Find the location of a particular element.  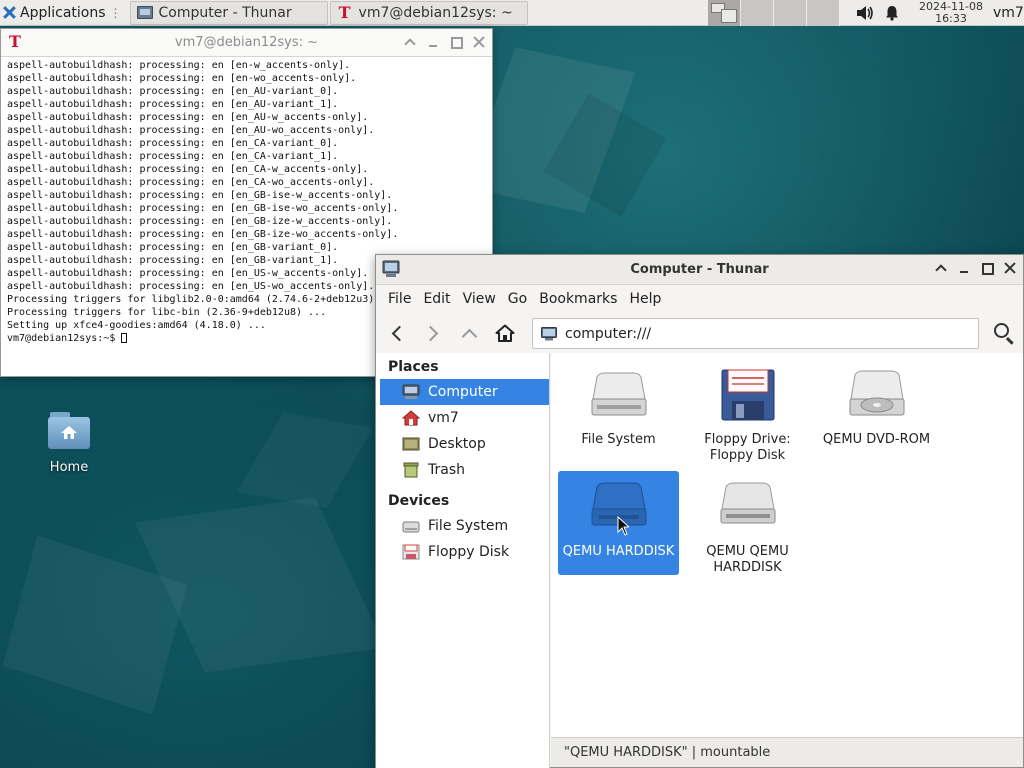

trash-icon is located at coordinates (411, 470).